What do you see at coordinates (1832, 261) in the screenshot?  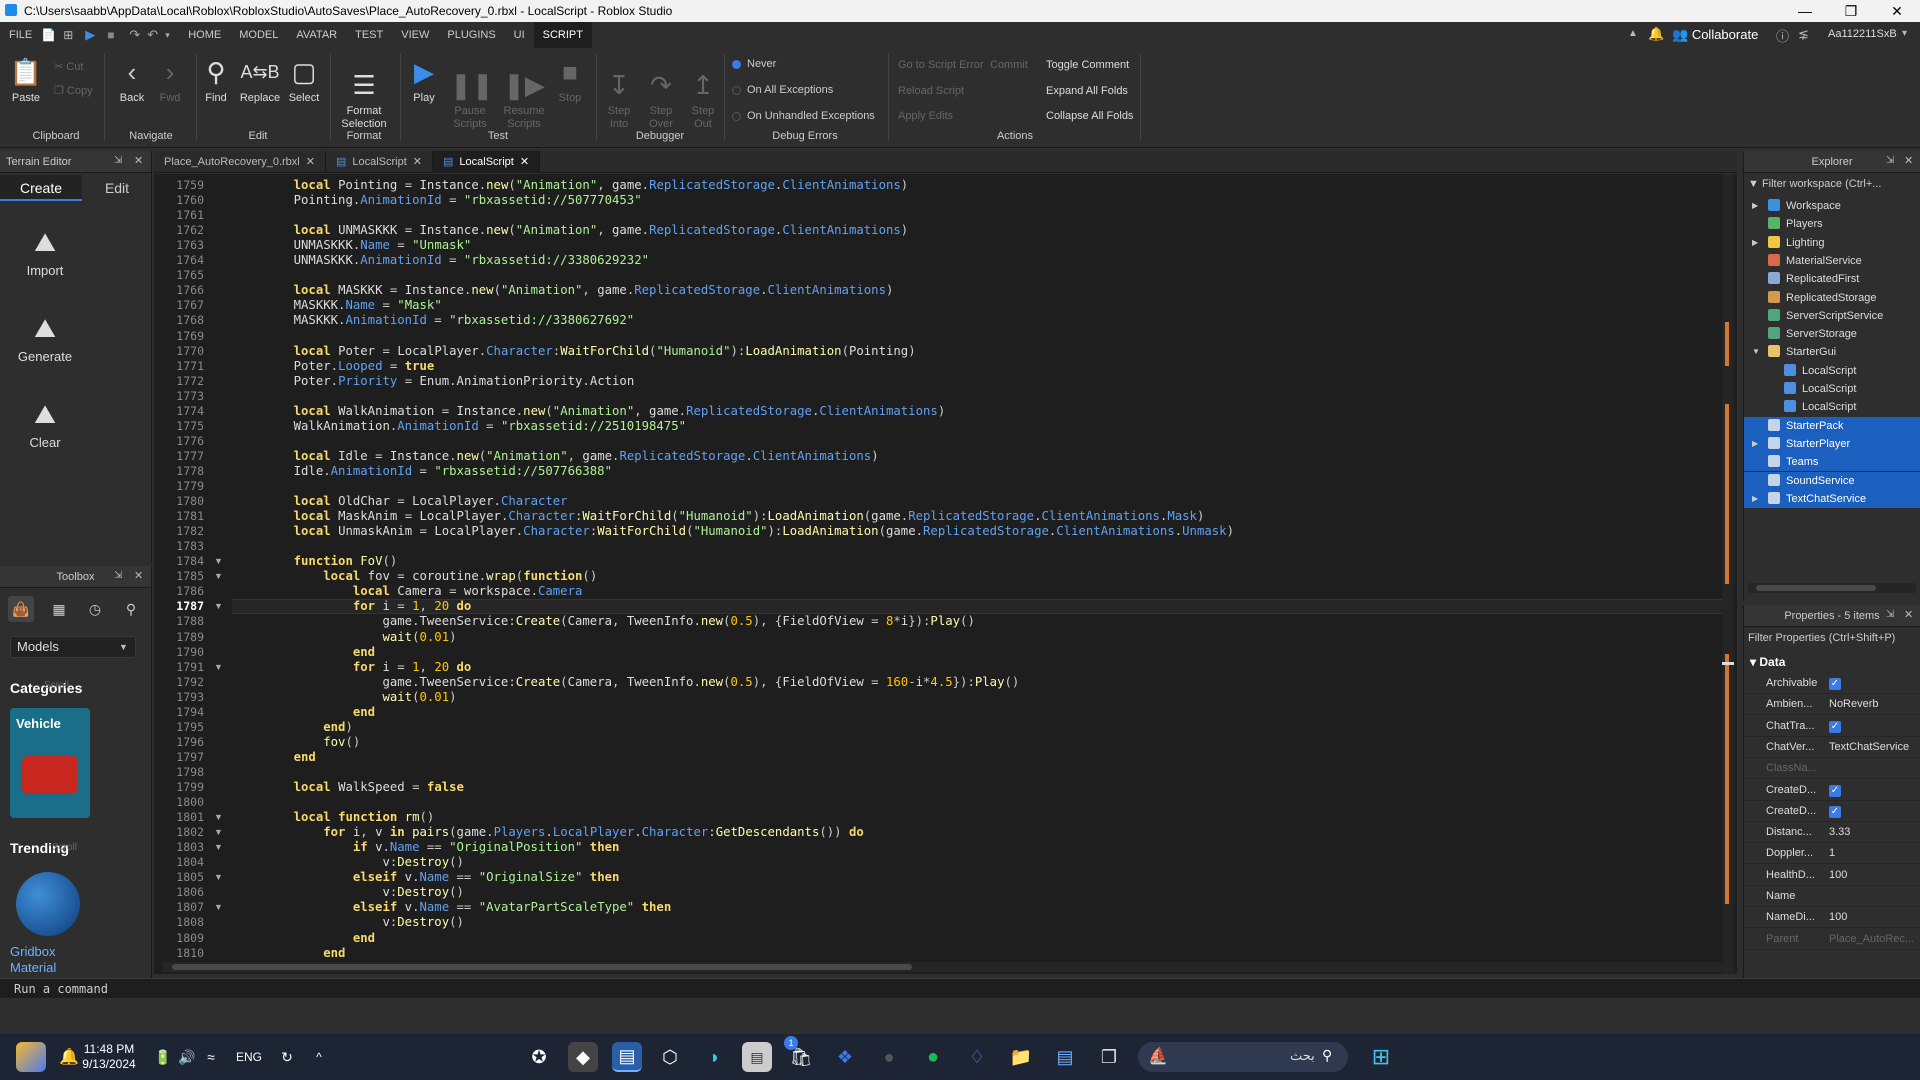 I see `explorer-item: MaterialService` at bounding box center [1832, 261].